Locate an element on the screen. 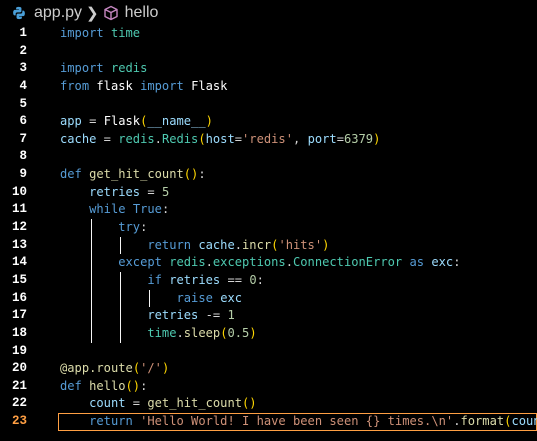 The image size is (537, 441). python-icon is located at coordinates (19, 13).